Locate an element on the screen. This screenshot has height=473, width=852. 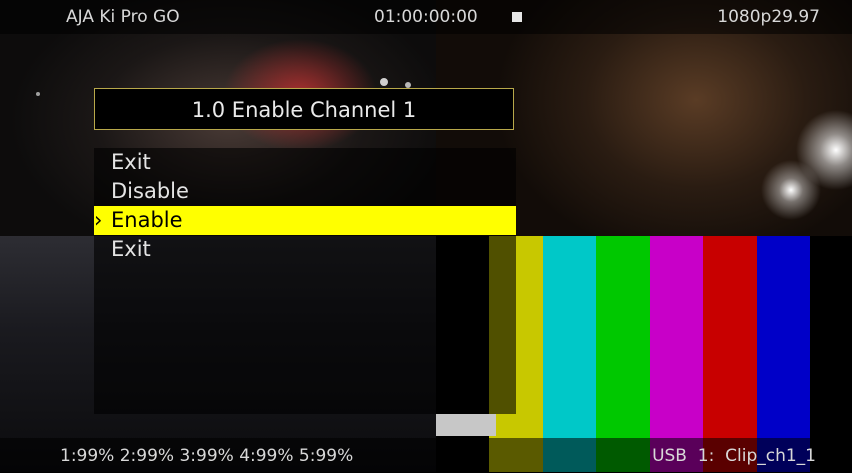
timecode-display: 01:00:00:00 is located at coordinates (426, 17).